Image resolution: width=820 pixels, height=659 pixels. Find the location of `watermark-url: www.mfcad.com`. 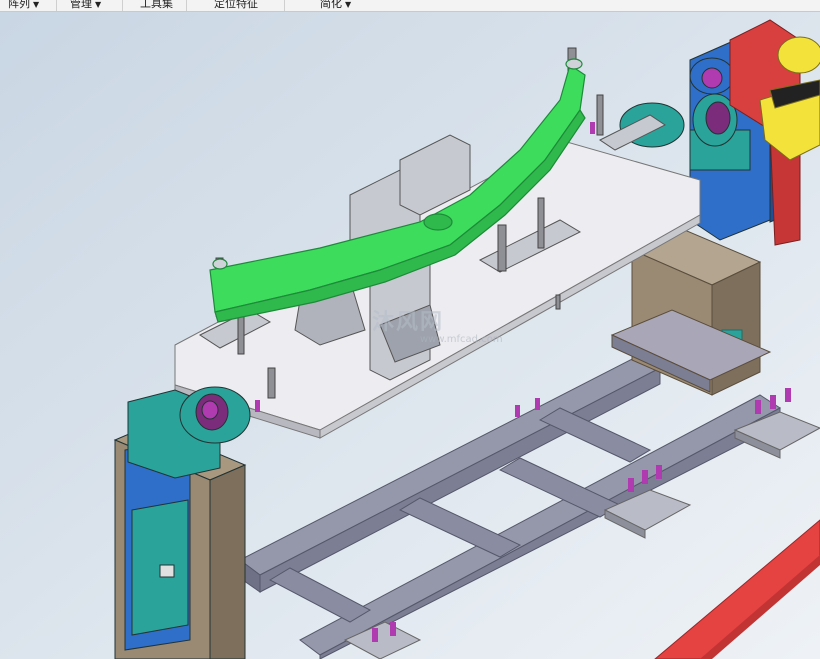

watermark-url: www.mfcad.com is located at coordinates (461, 339).